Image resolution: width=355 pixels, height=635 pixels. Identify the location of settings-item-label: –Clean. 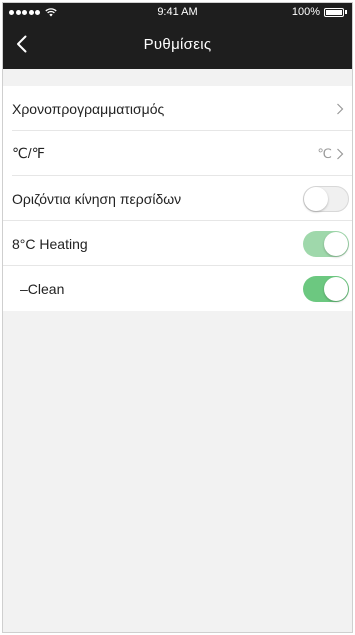
(42, 288).